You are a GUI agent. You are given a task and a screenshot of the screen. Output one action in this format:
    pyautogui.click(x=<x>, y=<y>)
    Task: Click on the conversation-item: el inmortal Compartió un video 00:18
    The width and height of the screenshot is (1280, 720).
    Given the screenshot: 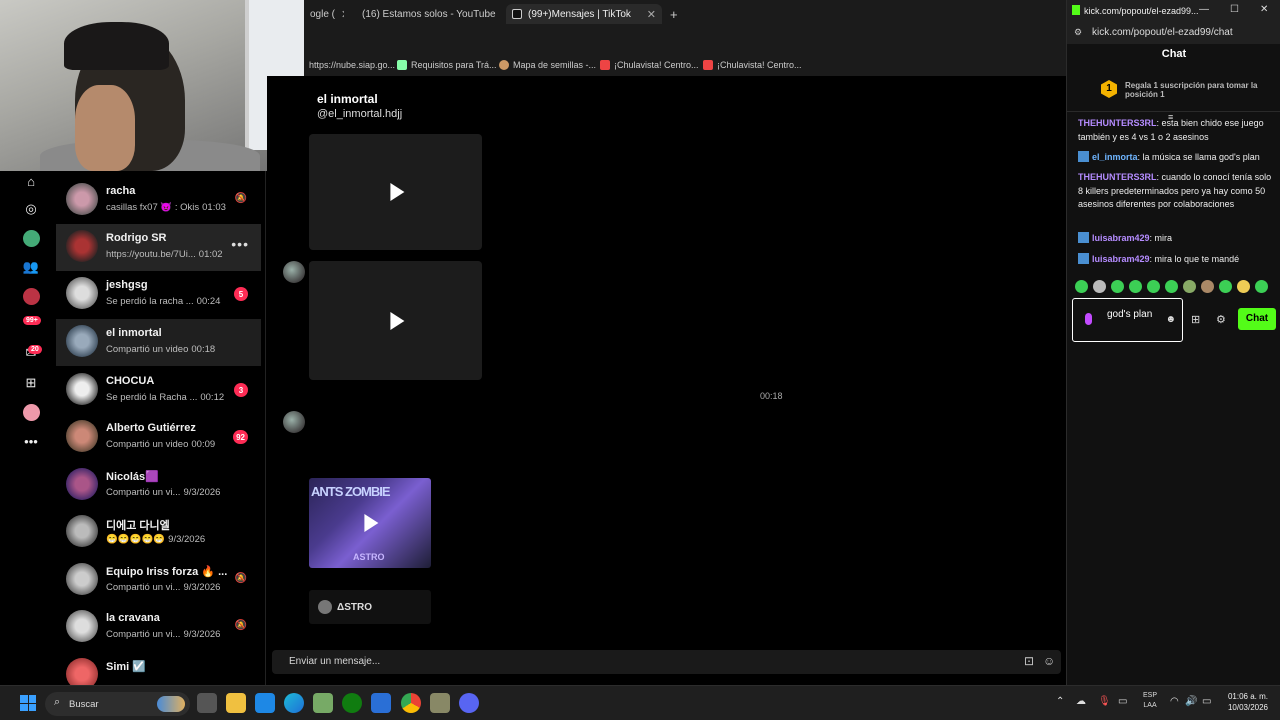 What is the action you would take?
    pyautogui.click(x=158, y=342)
    